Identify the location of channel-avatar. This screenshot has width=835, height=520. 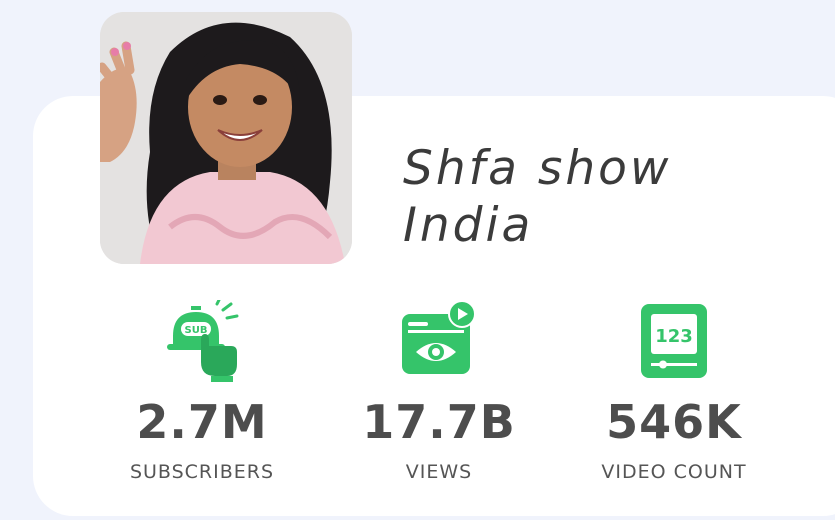
(226, 138).